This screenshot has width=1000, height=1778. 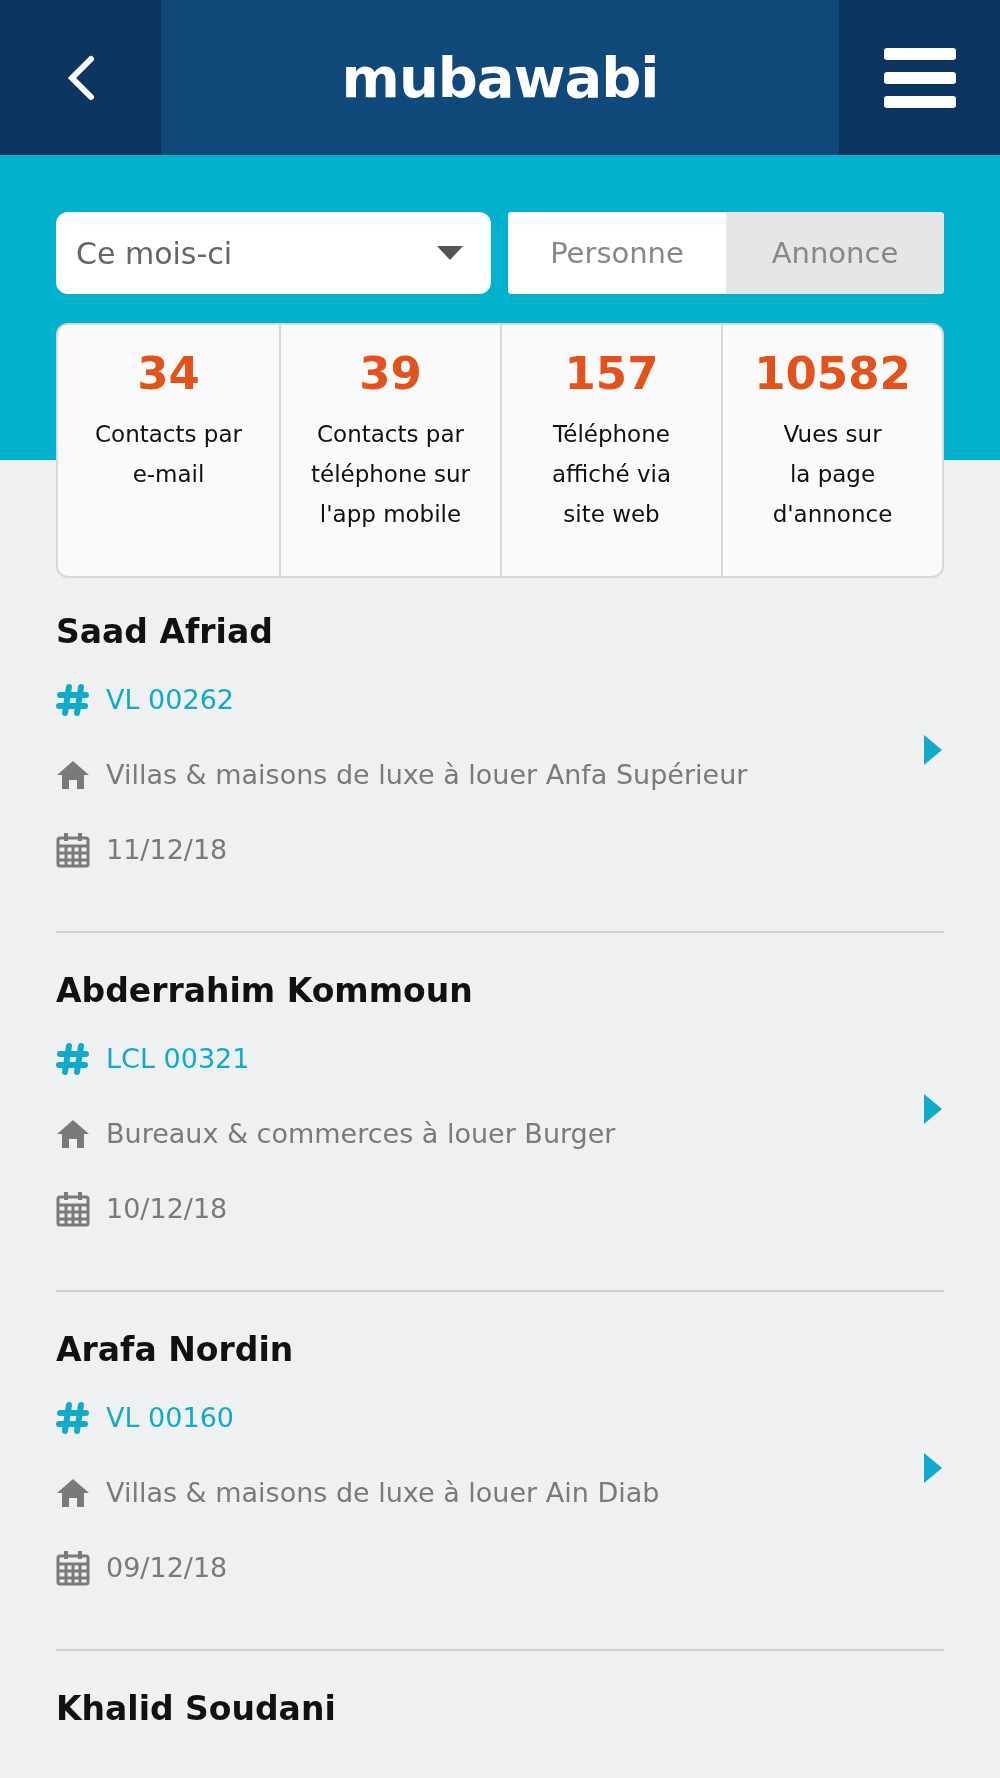 What do you see at coordinates (427, 774) in the screenshot?
I see `listing-title: Villas & maisons de luxe à louer Anfa Supérieur` at bounding box center [427, 774].